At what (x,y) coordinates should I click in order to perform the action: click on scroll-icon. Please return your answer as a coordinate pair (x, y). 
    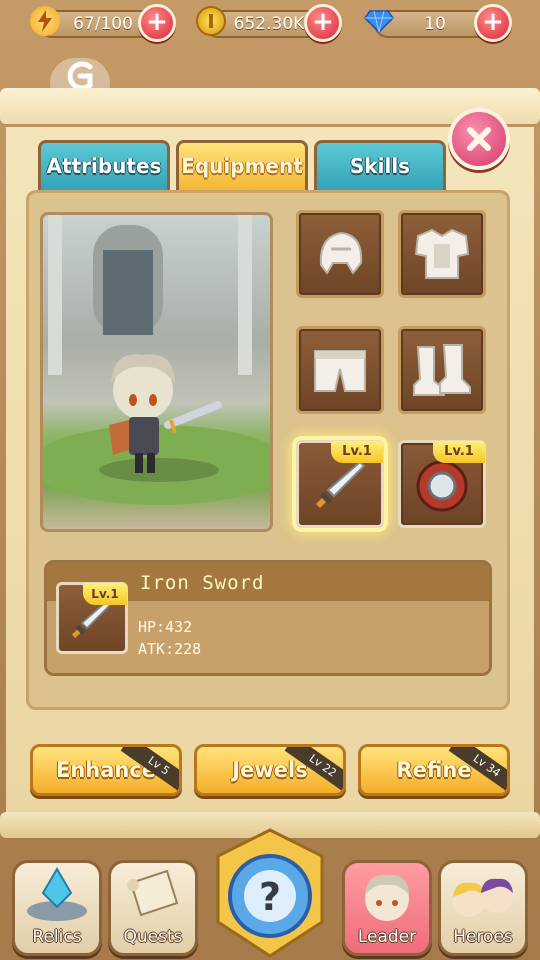
    Looking at the image, I should click on (153, 893).